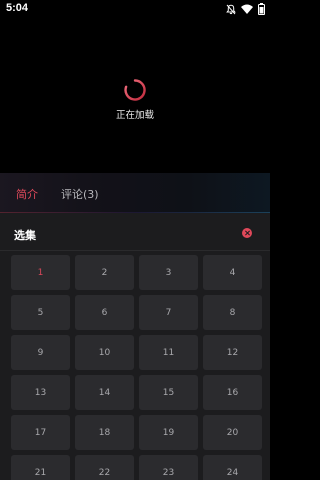 This screenshot has width=320, height=480. I want to click on episode-button: 13, so click(40, 392).